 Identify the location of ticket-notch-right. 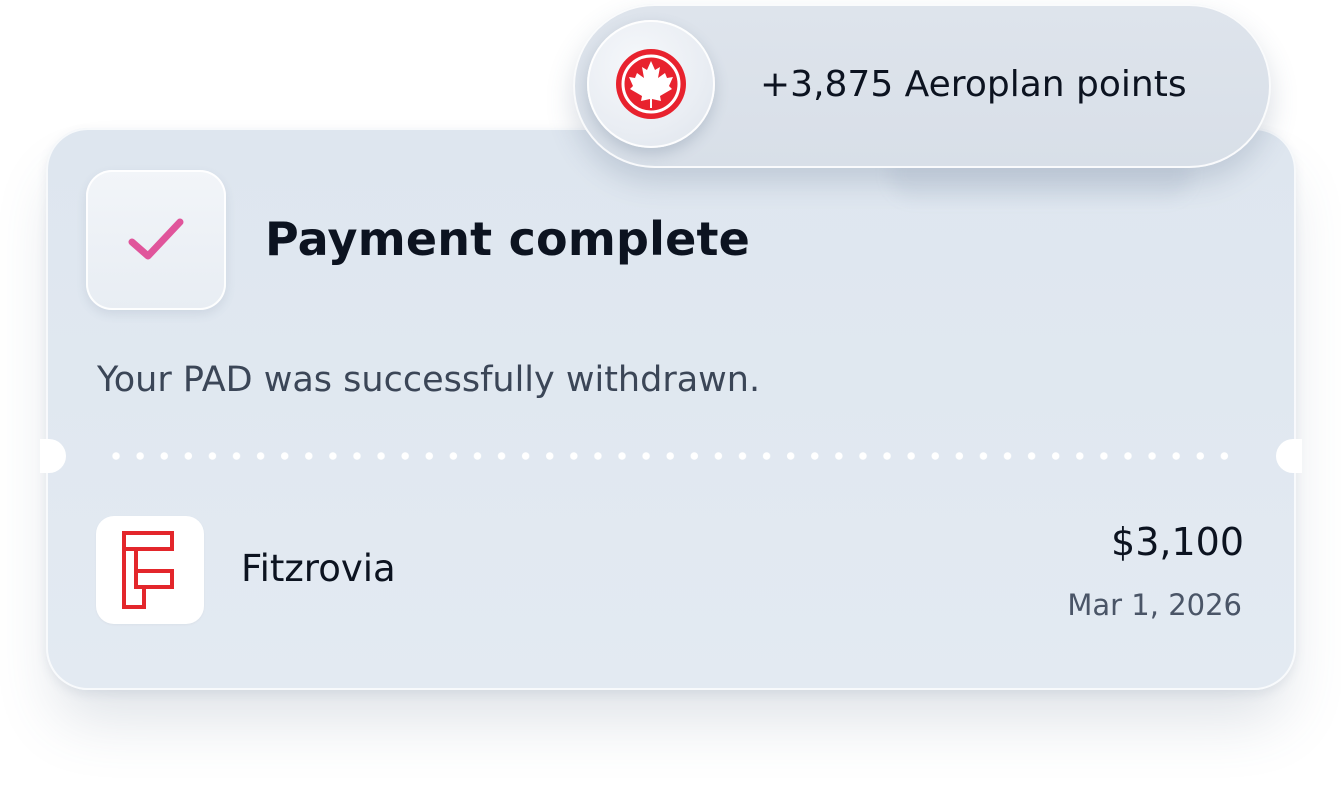
(1289, 456).